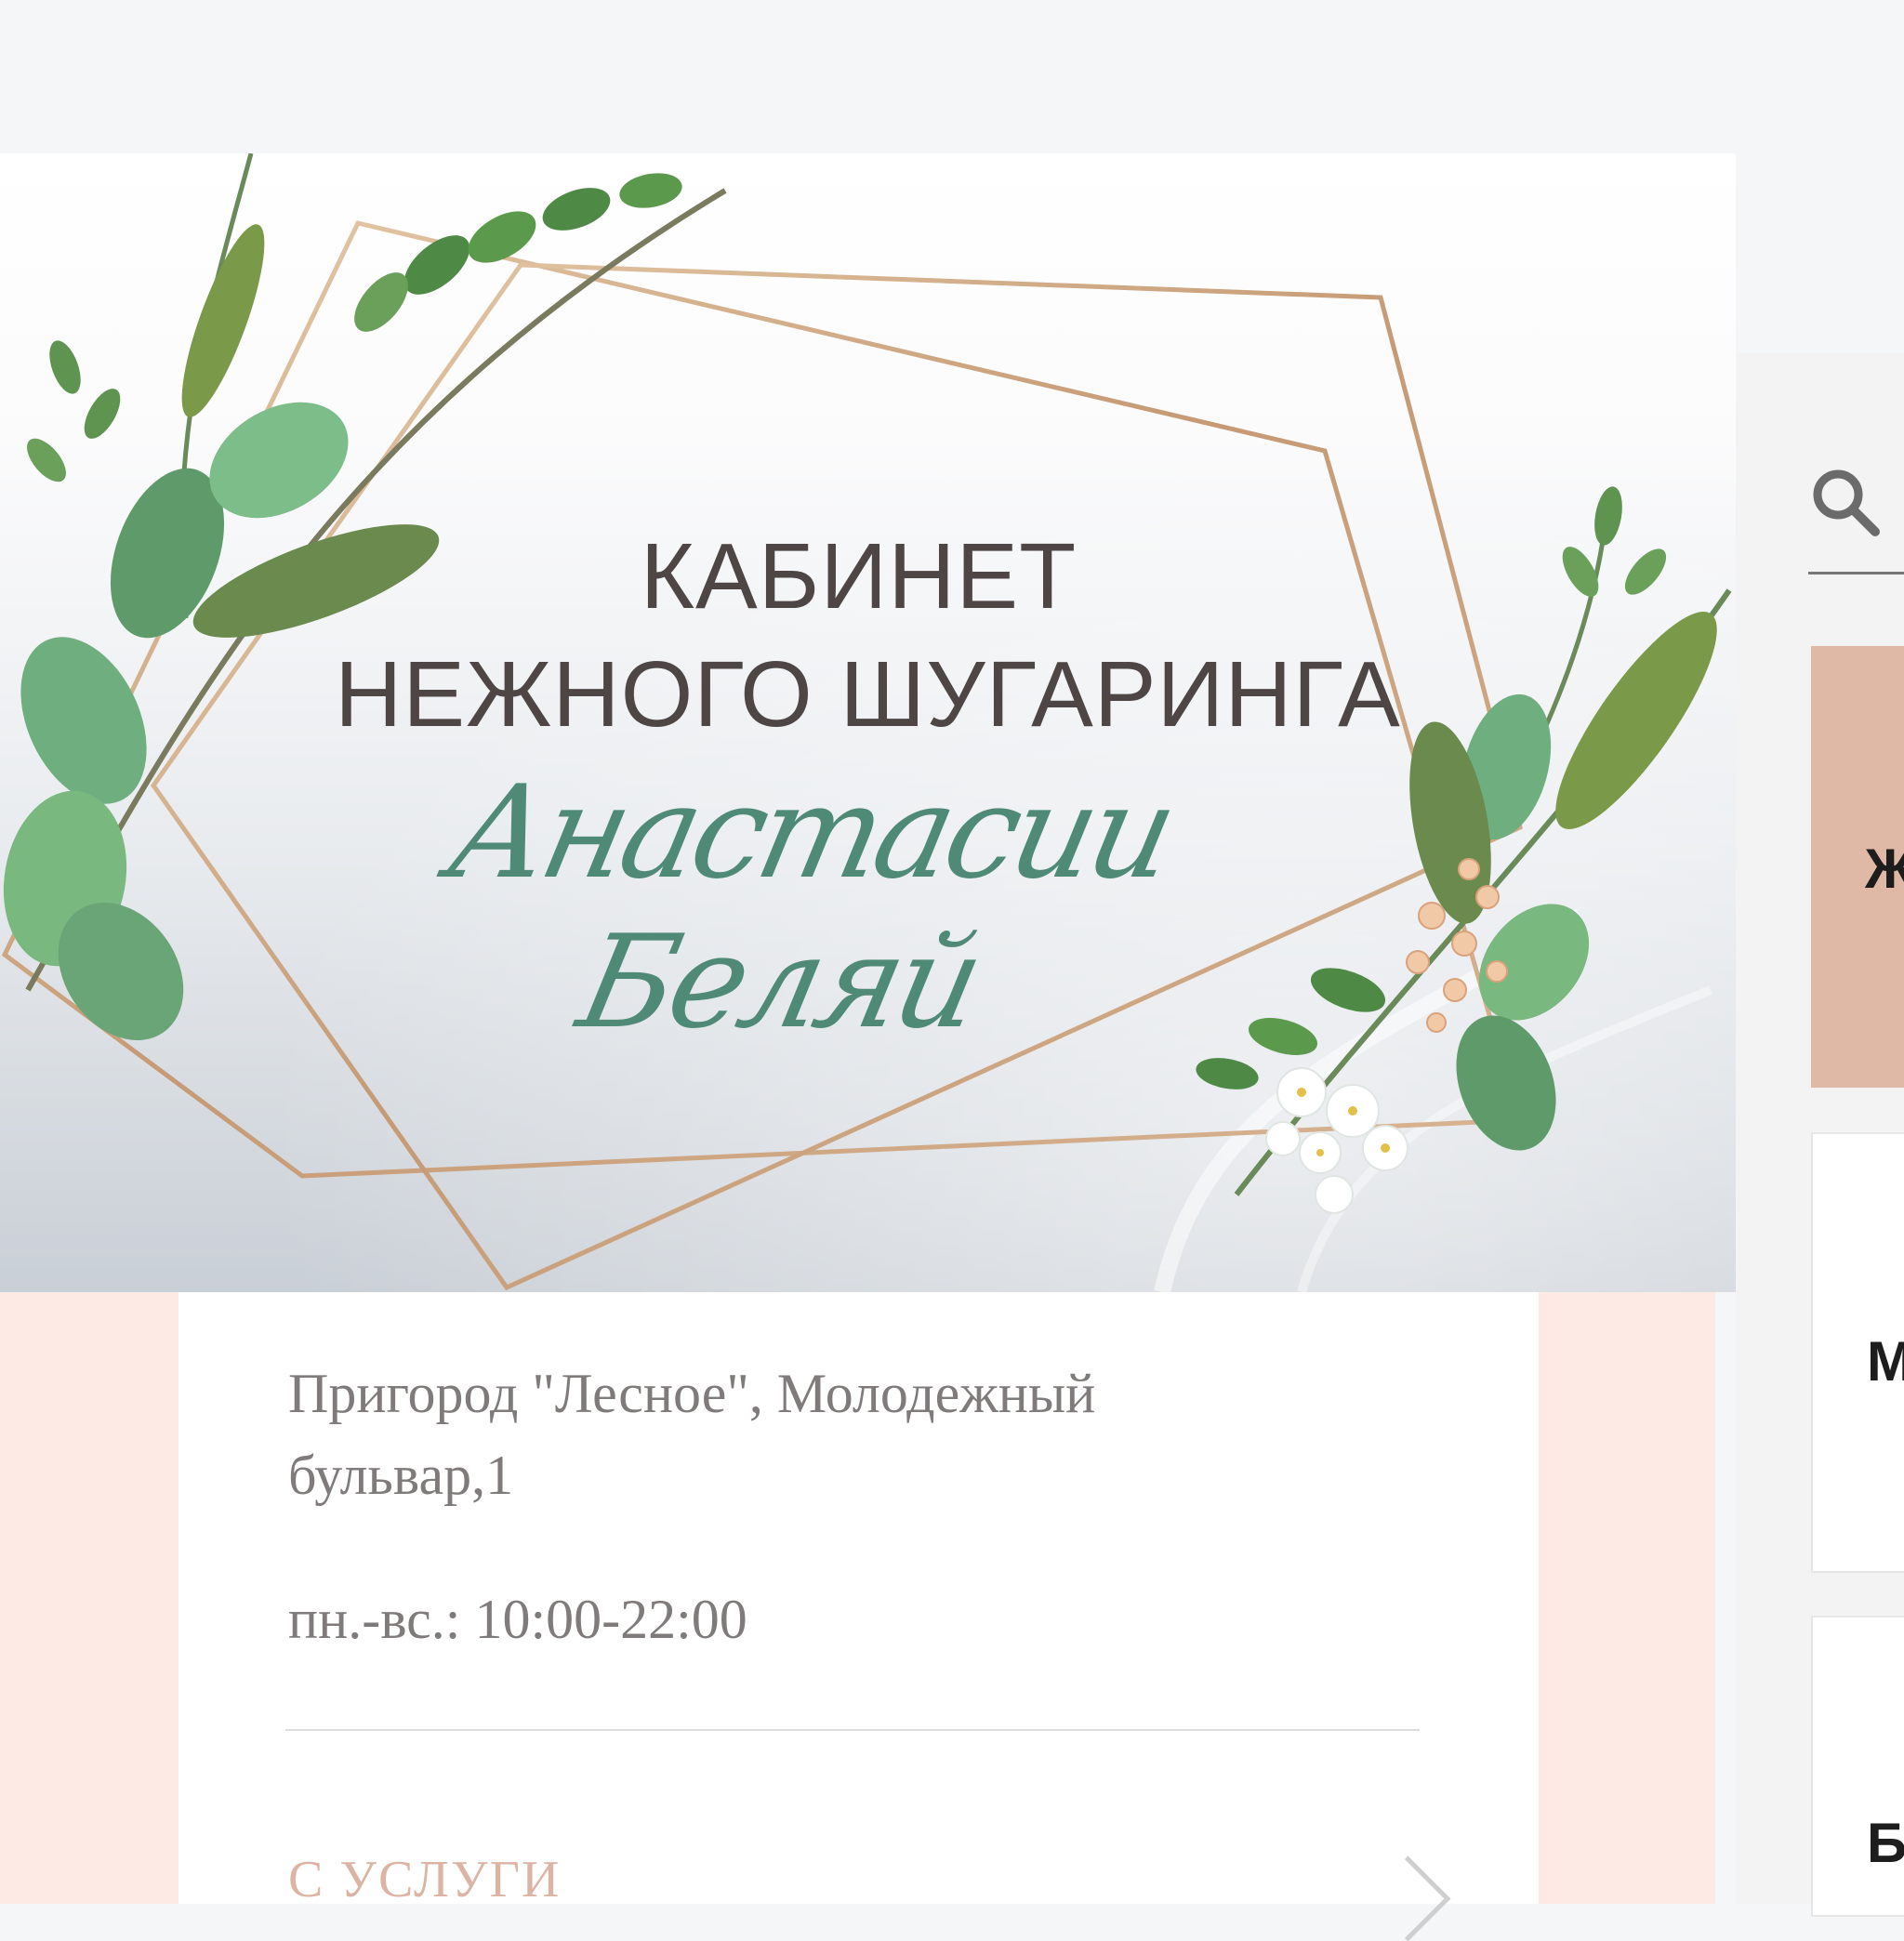 This screenshot has height=1941, width=1904. I want to click on sidebar-tab: М, so click(1857, 1352).